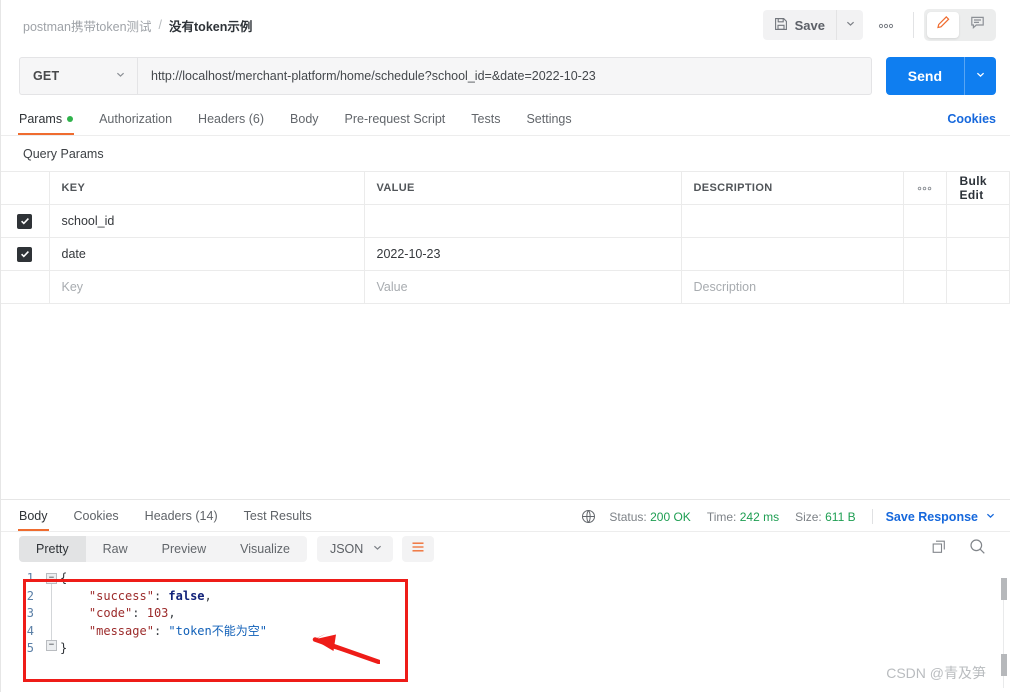  I want to click on save-options-button, so click(849, 25).